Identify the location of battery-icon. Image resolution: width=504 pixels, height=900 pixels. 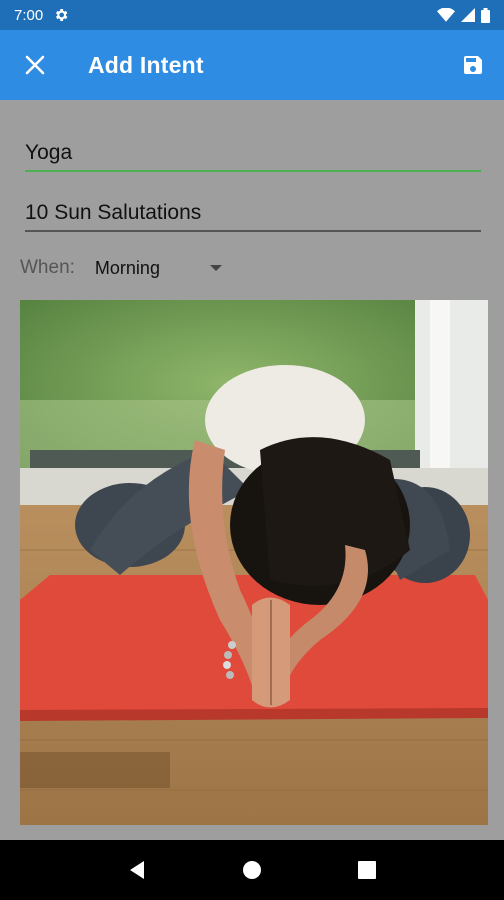
(485, 15).